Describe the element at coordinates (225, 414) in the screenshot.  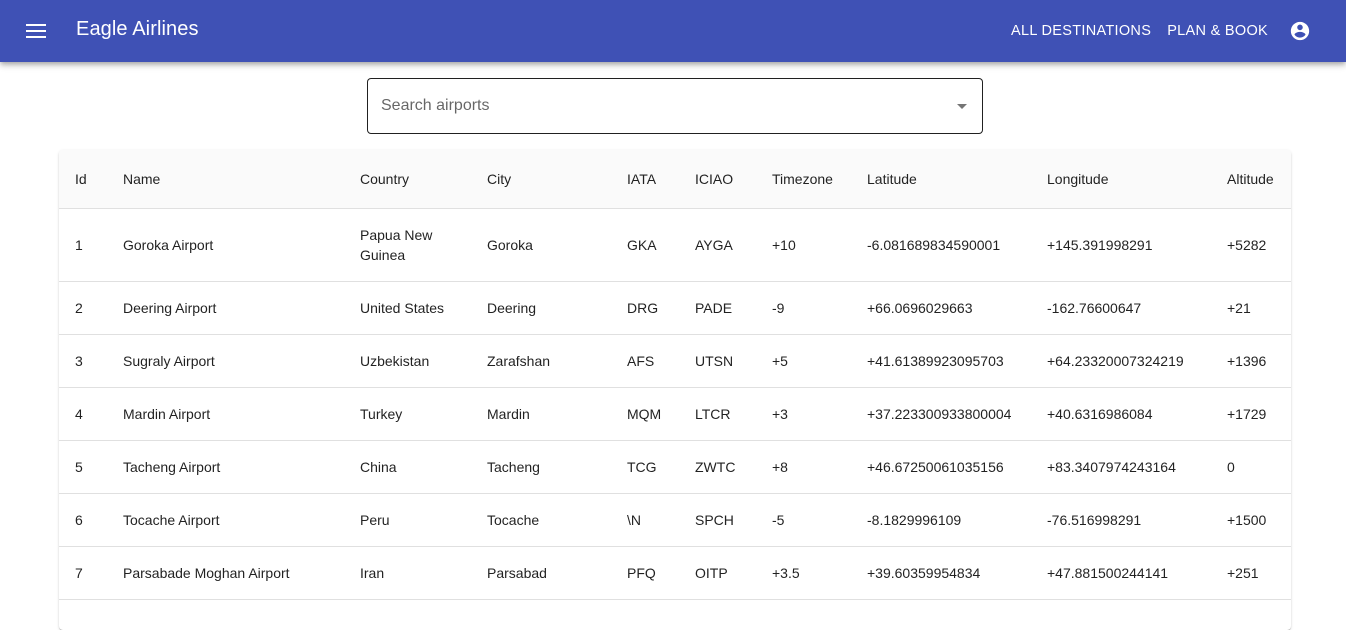
I see `cell-name: Mardin Airport` at that location.